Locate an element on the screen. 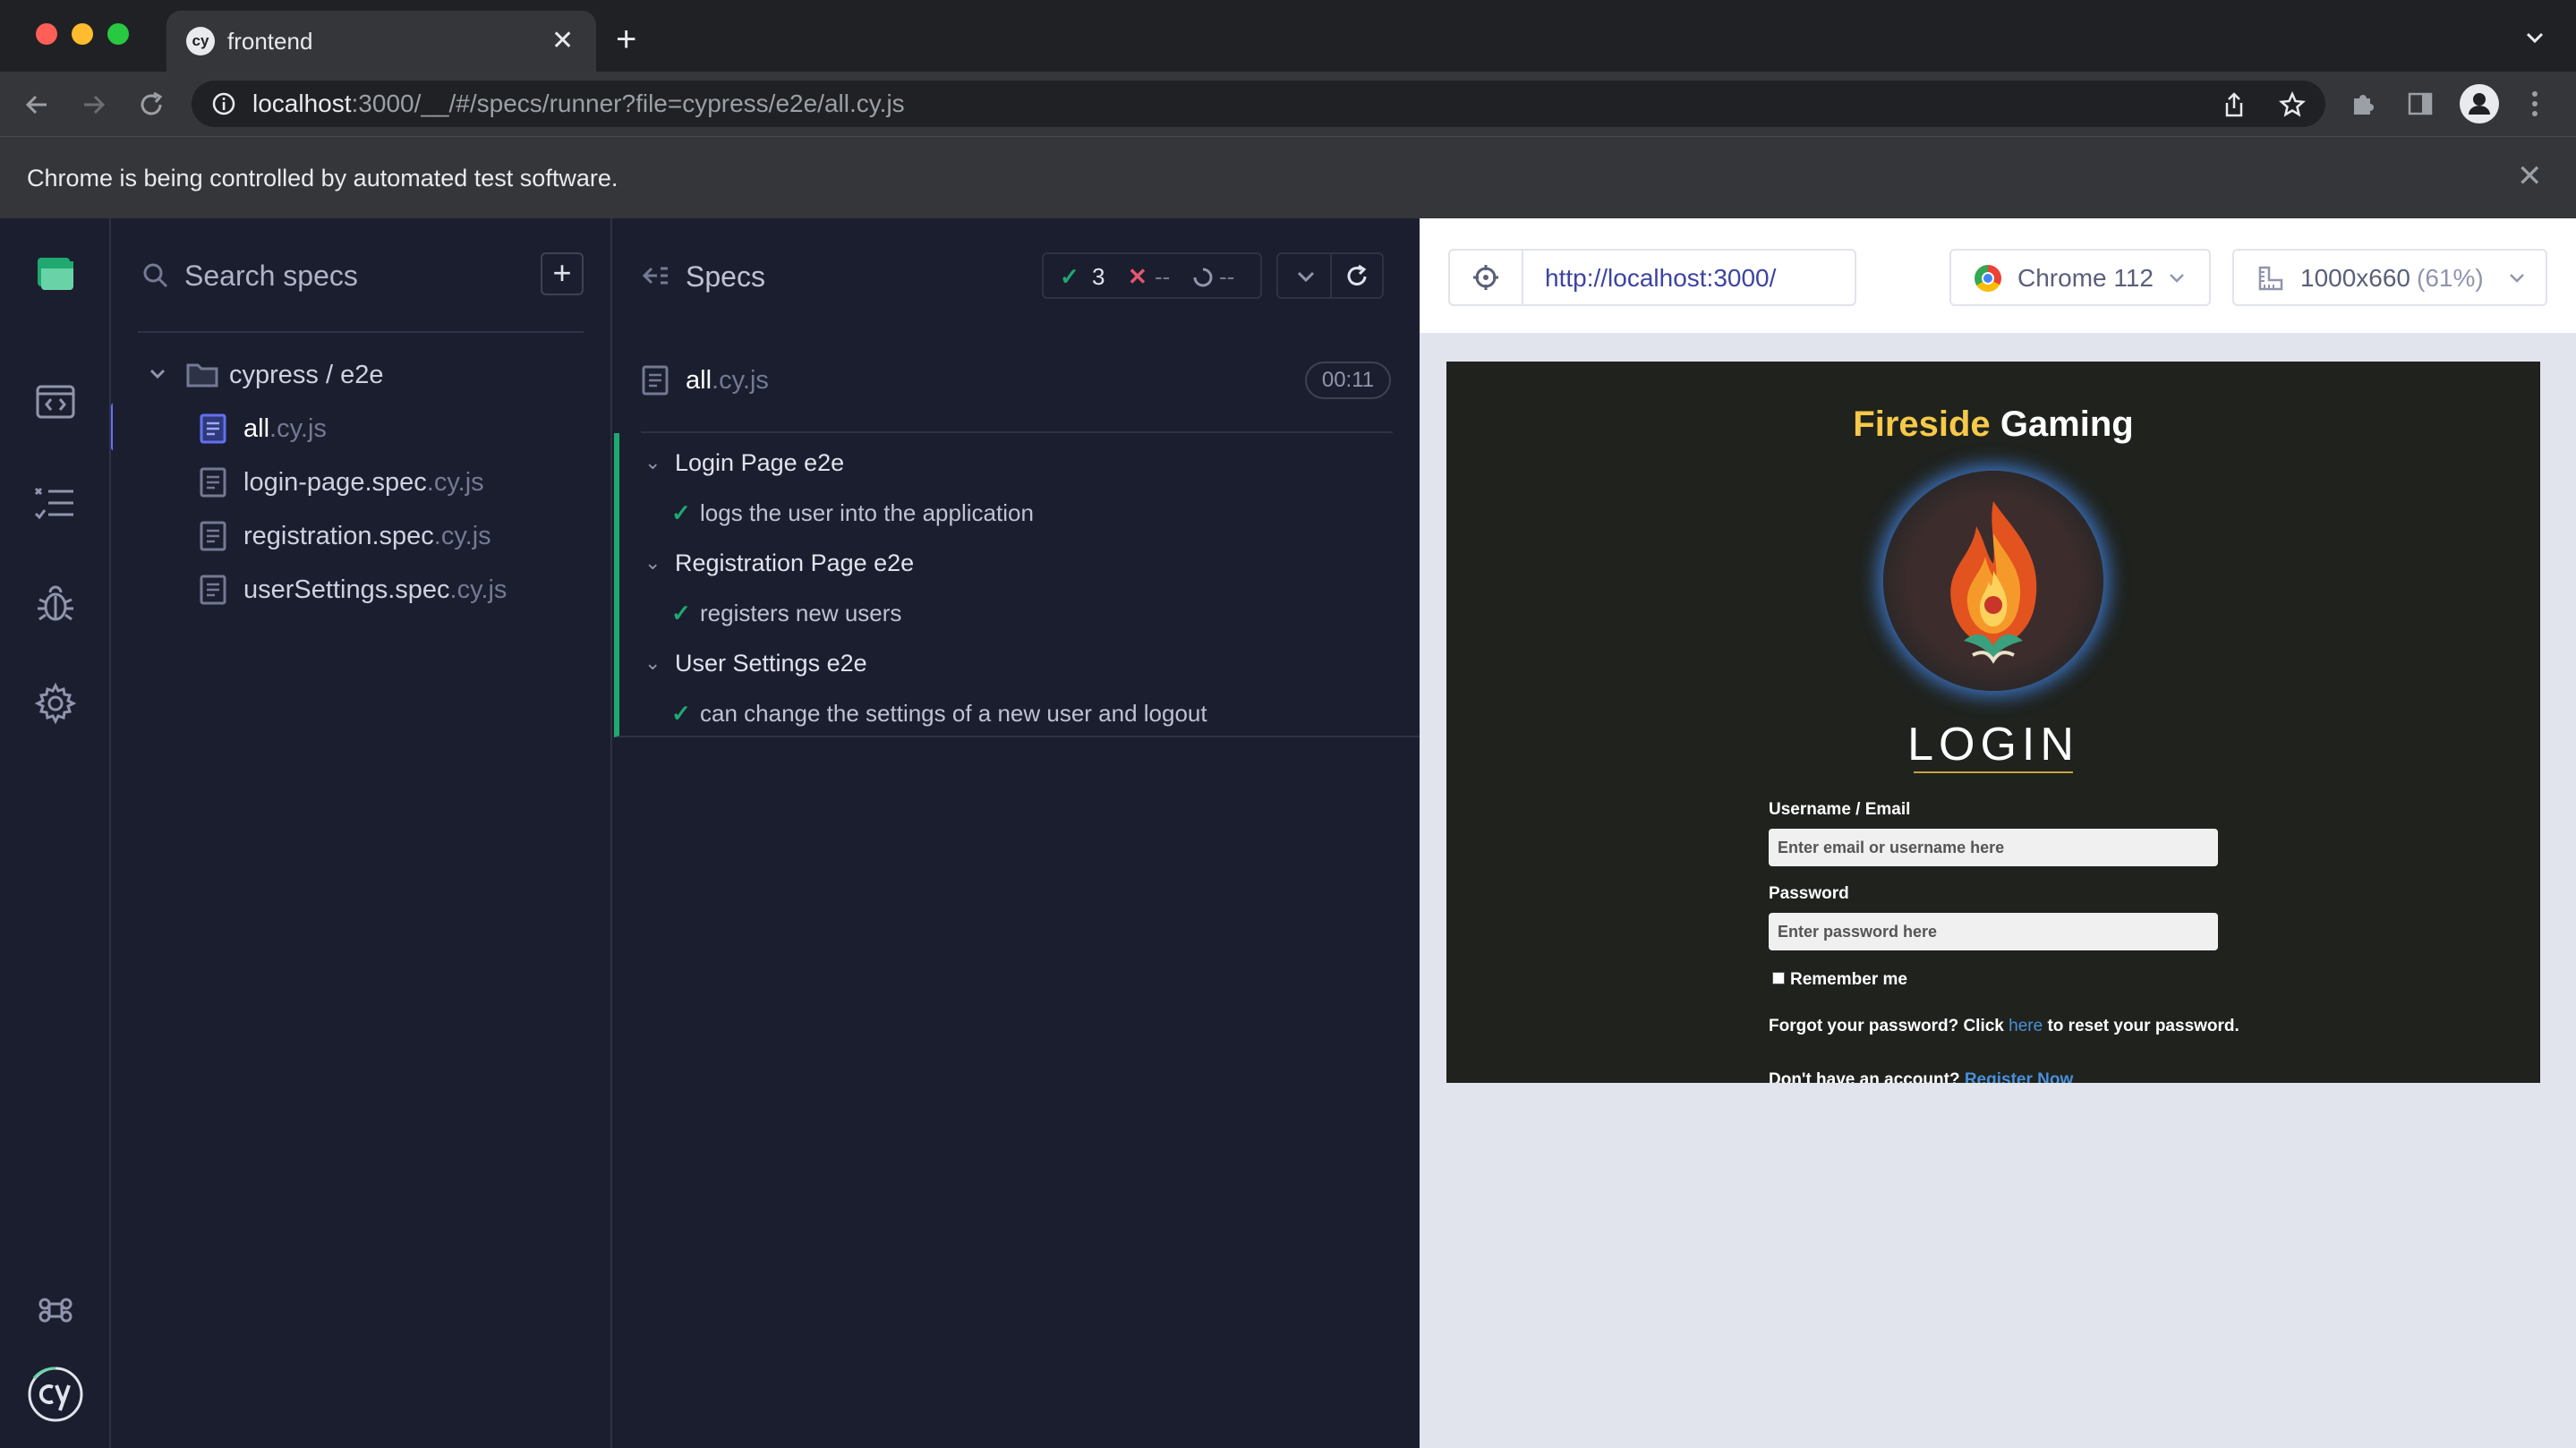 This screenshot has width=2576, height=1448. remember-me-checkbox is located at coordinates (1778, 978).